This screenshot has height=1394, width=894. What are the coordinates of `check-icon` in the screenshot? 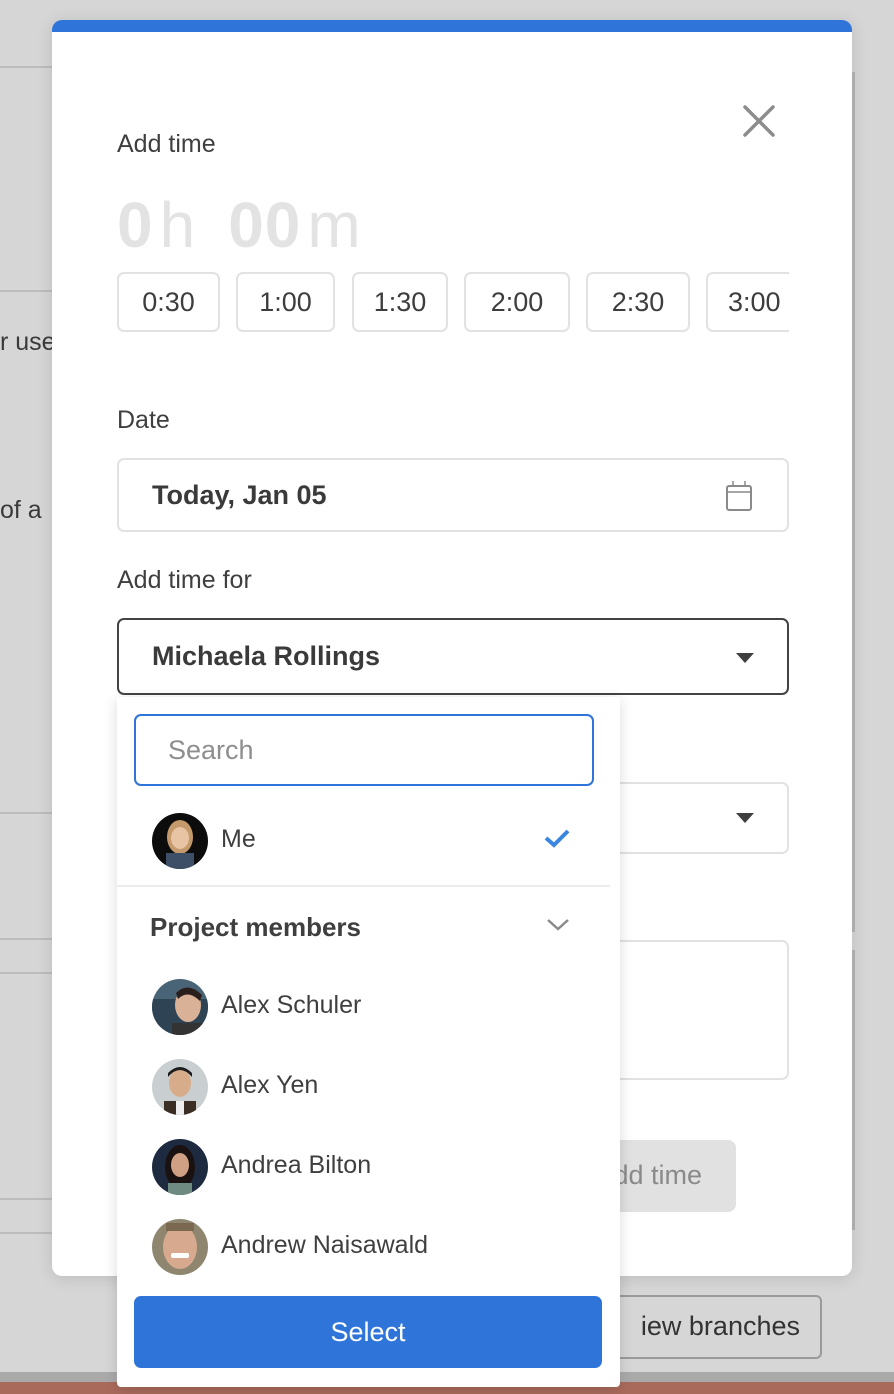 It's located at (557, 838).